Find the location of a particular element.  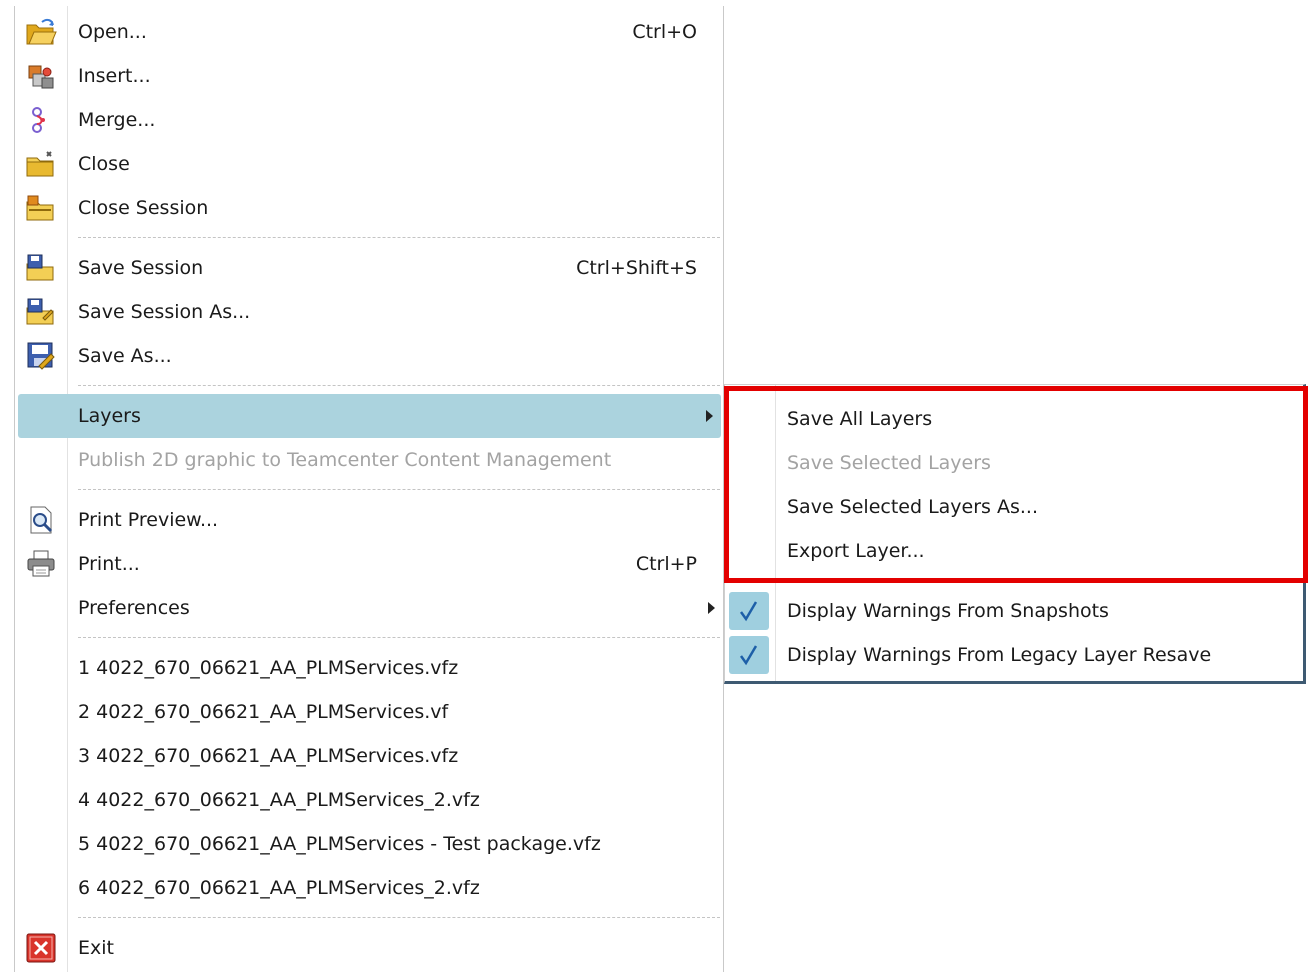

recent-file-item: 3 4022_670_06621_AA_PLMServices.vfz is located at coordinates (369, 756).